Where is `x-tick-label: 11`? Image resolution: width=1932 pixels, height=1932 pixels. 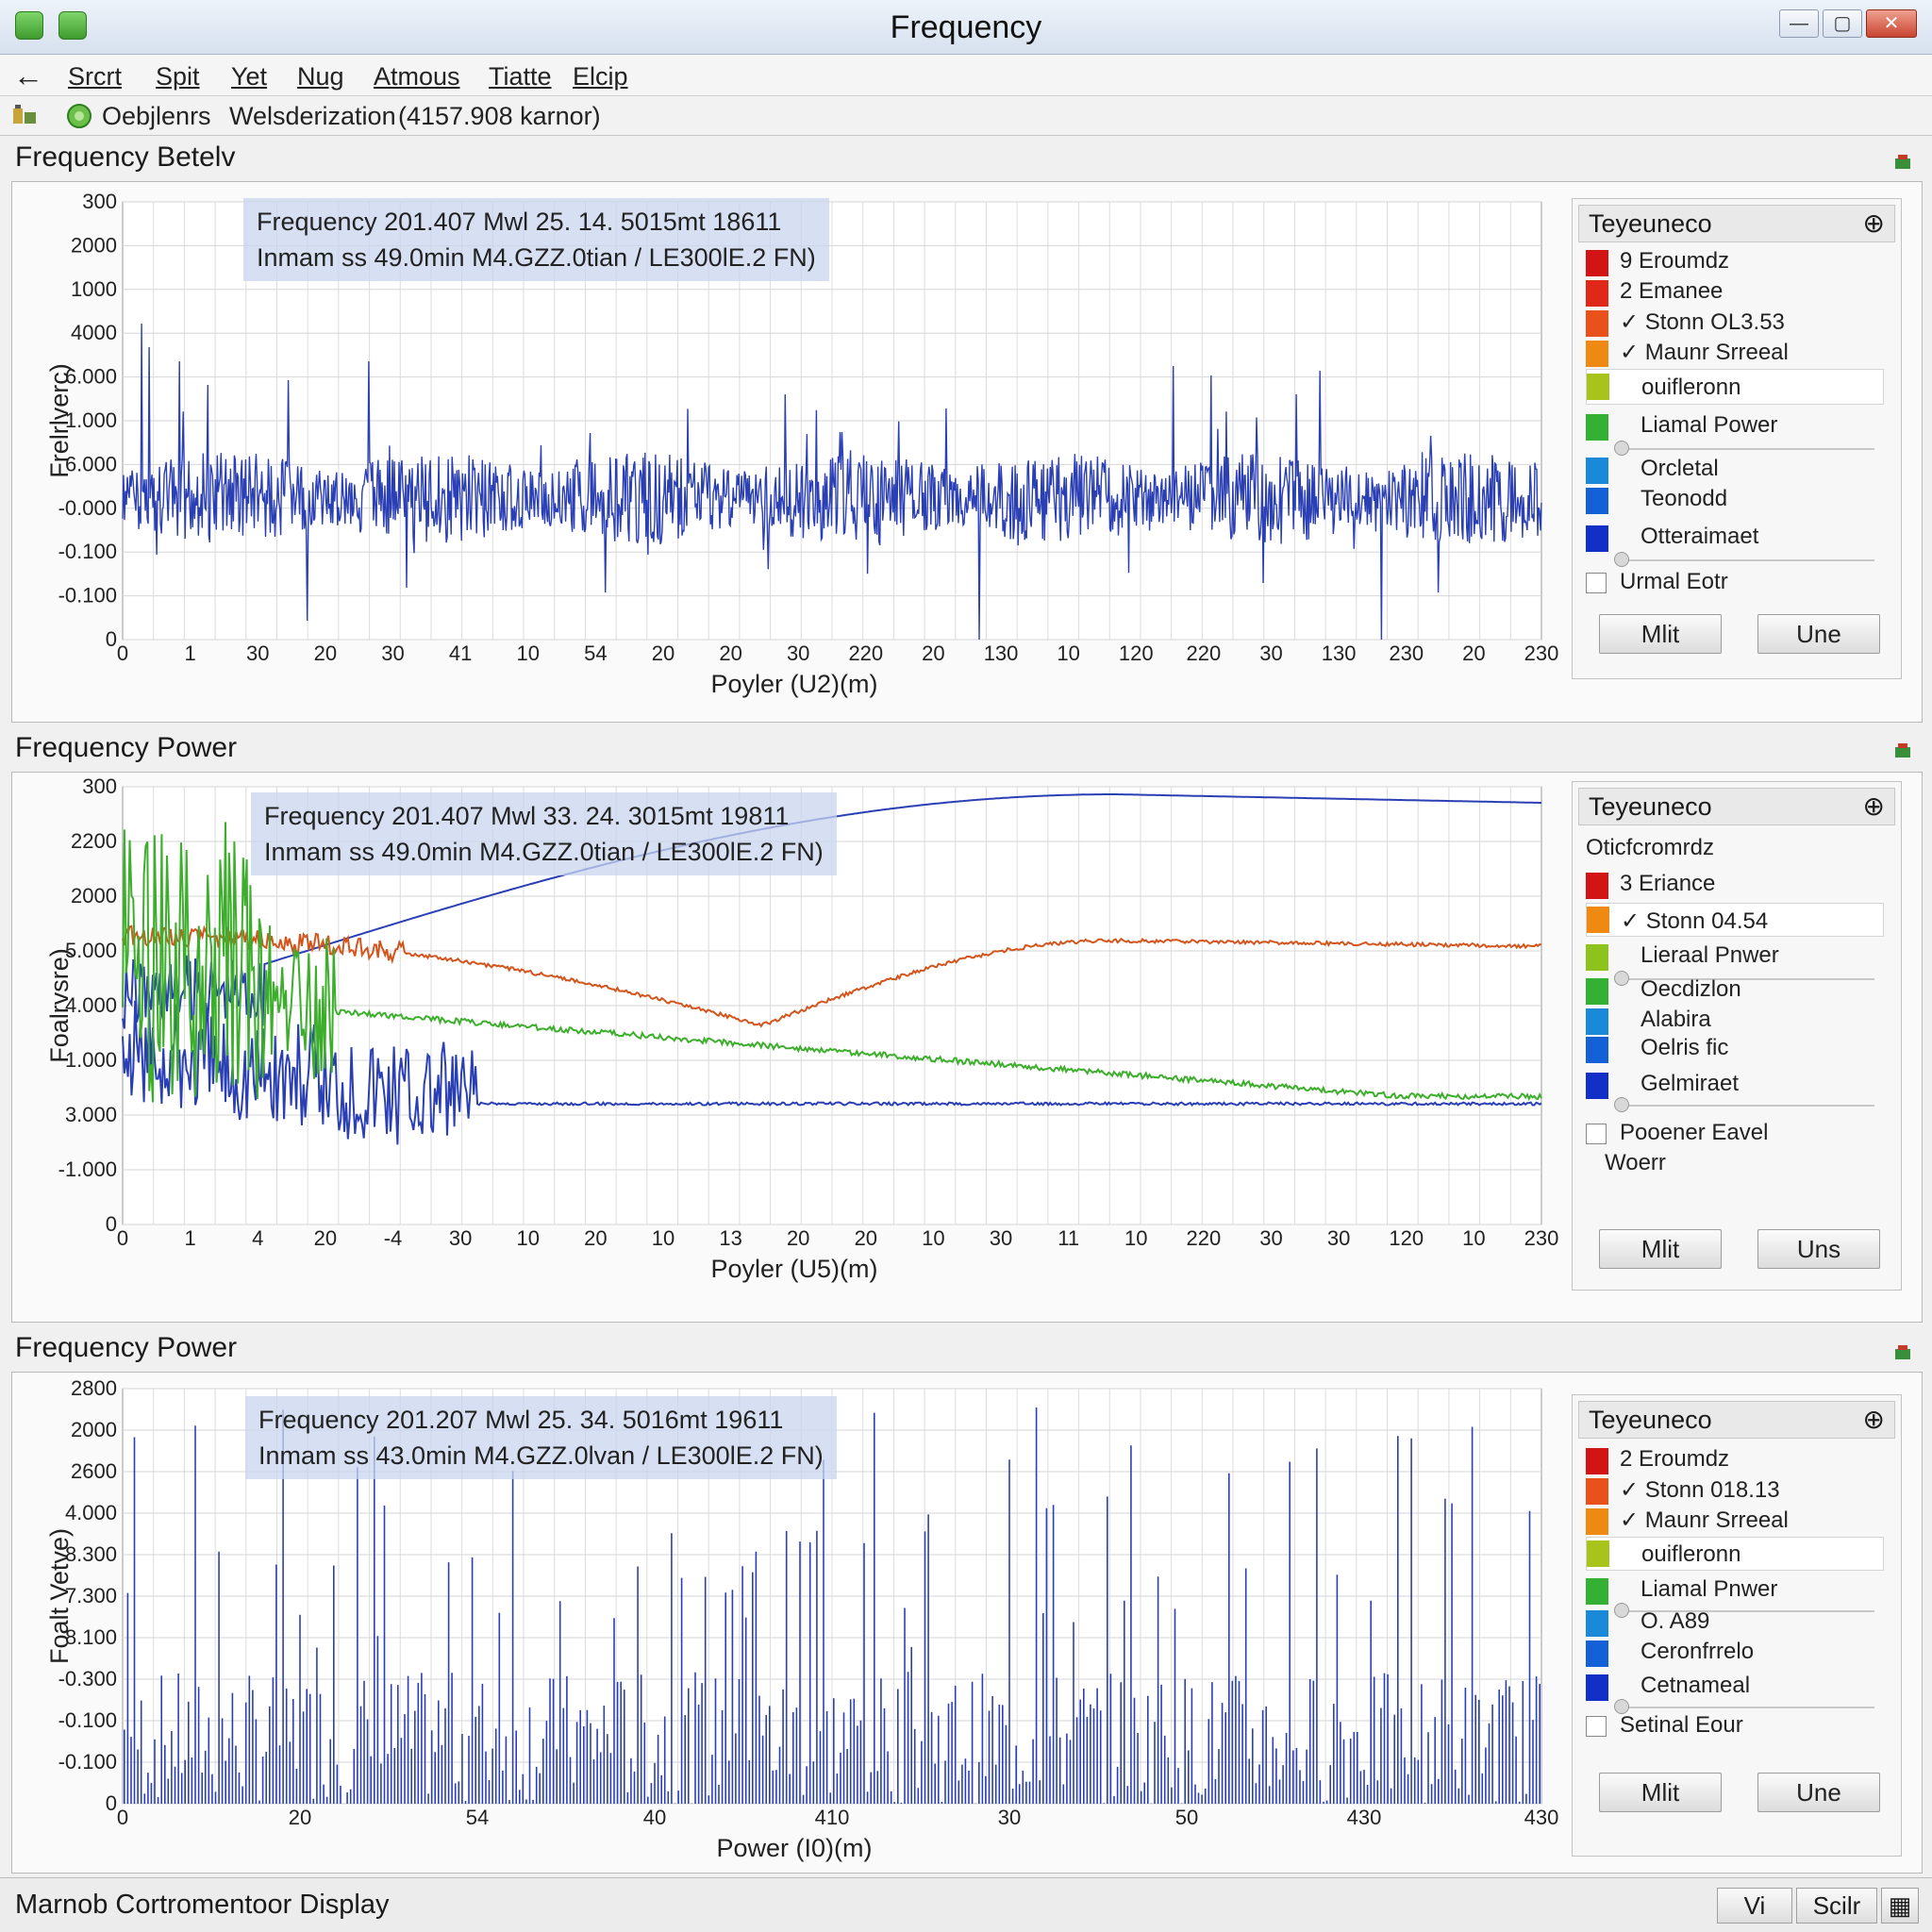
x-tick-label: 11 is located at coordinates (1069, 1238).